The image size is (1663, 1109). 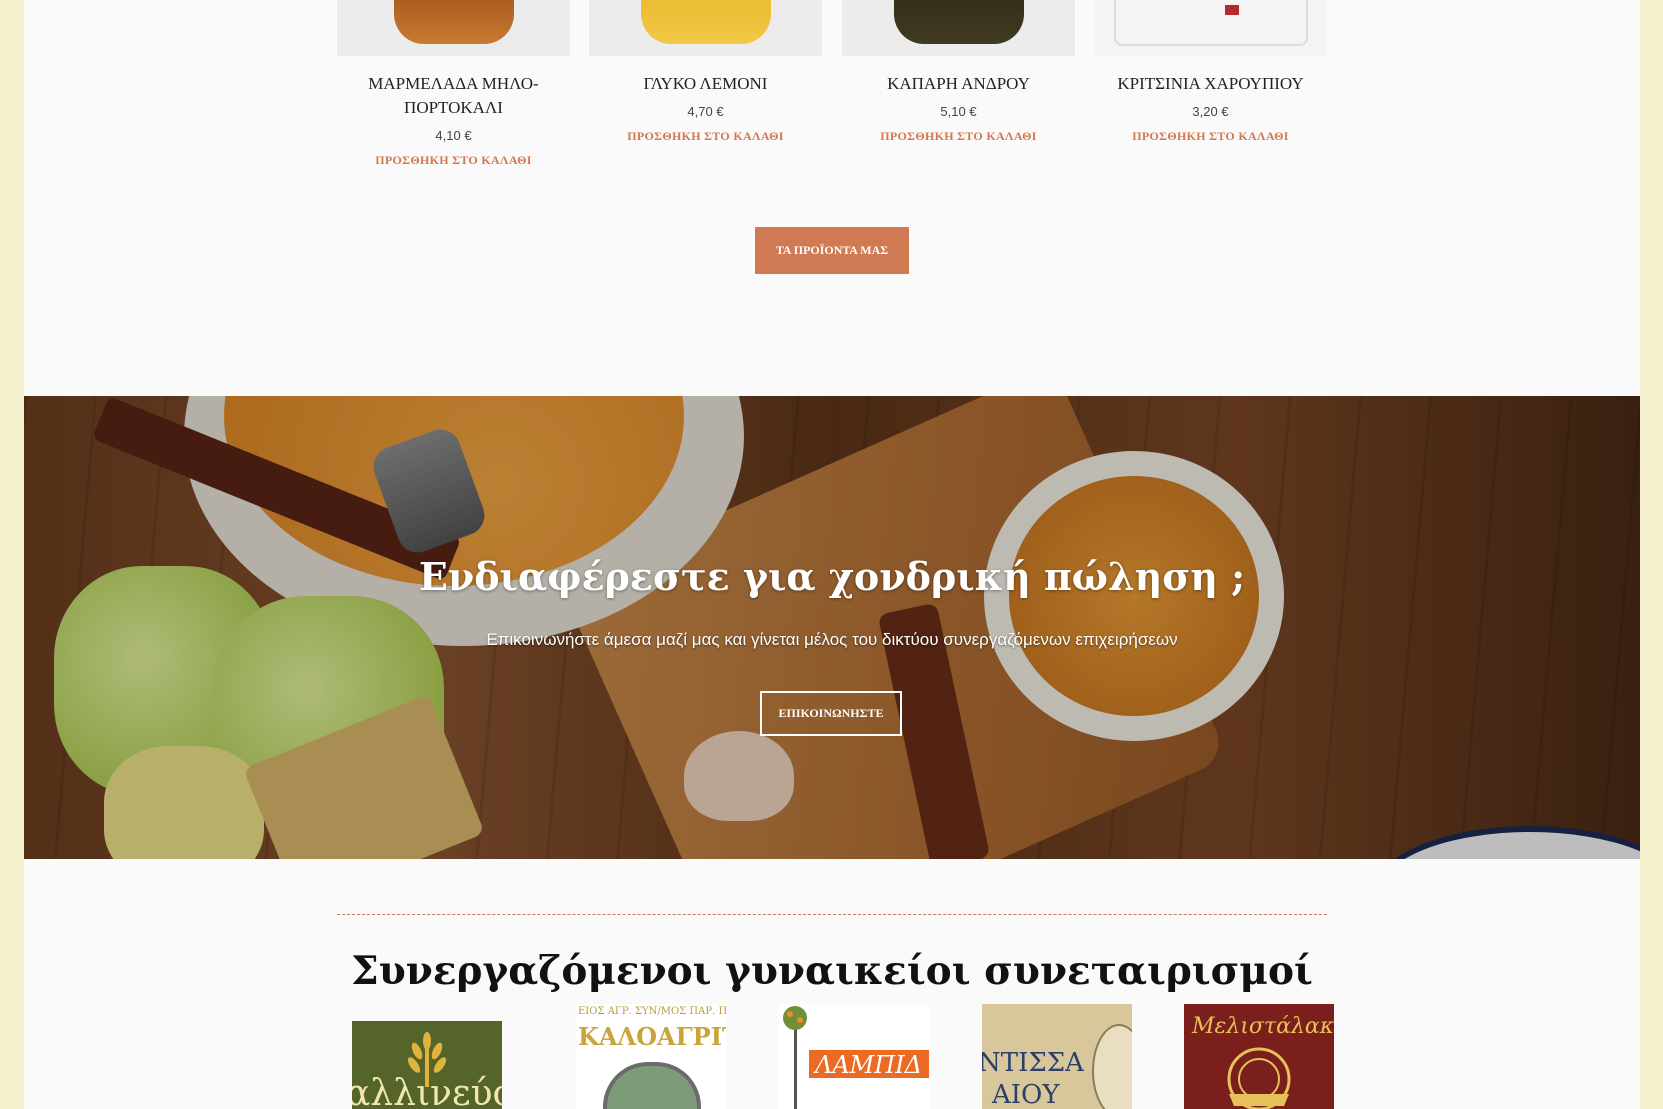 What do you see at coordinates (1033, 1063) in the screenshot?
I see `partner-logo-text: ΝΤΙΣΣΑ` at bounding box center [1033, 1063].